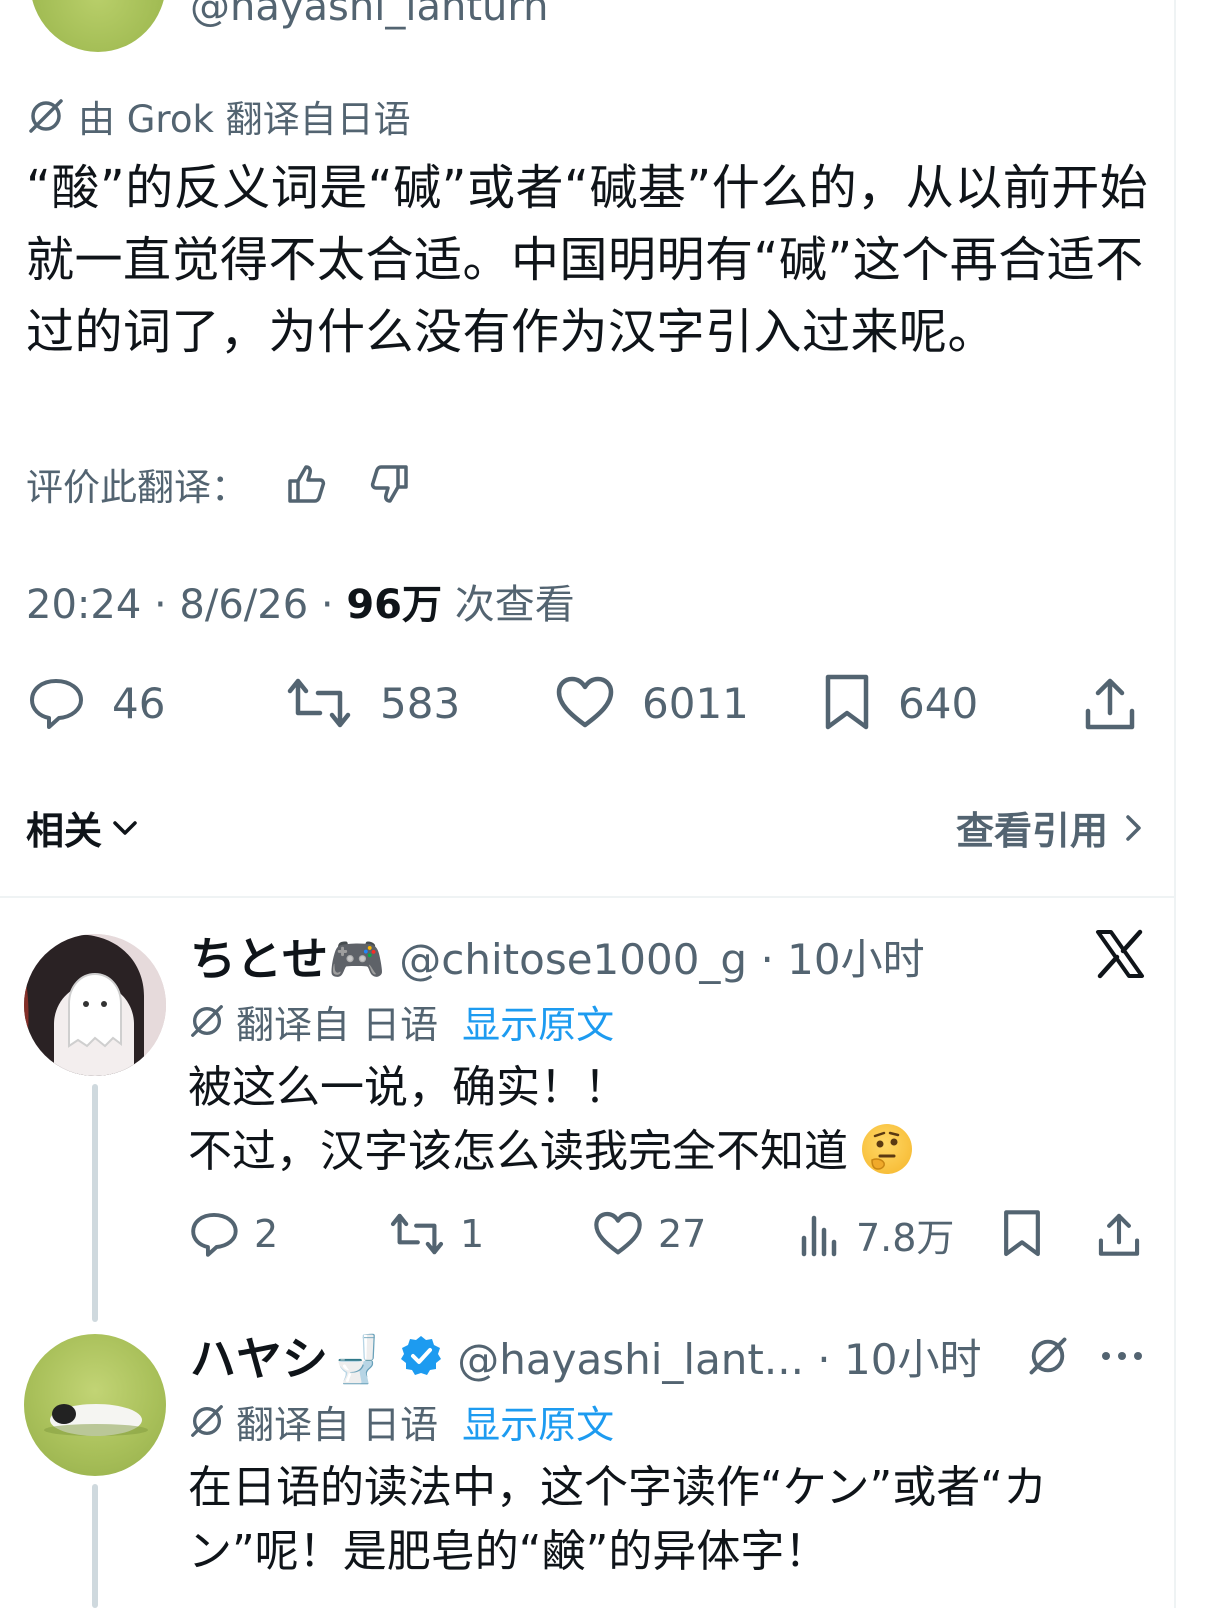  Describe the element at coordinates (266, 1234) in the screenshot. I see `reply-count: 2` at that location.